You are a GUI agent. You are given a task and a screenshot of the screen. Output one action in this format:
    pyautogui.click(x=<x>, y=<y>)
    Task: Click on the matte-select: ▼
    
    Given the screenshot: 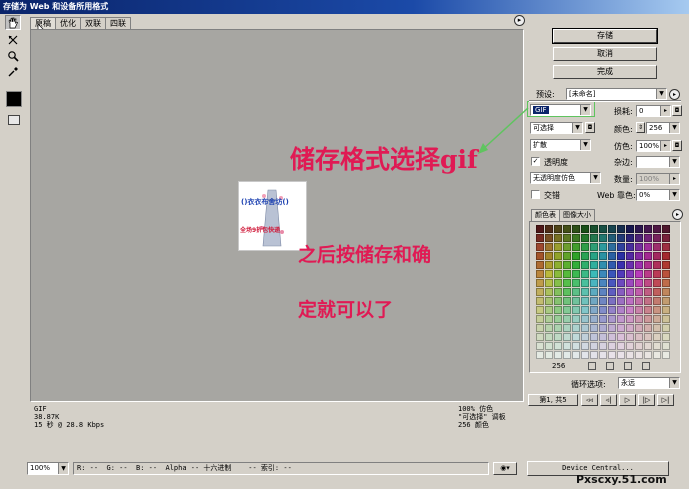 What is the action you would take?
    pyautogui.click(x=658, y=162)
    